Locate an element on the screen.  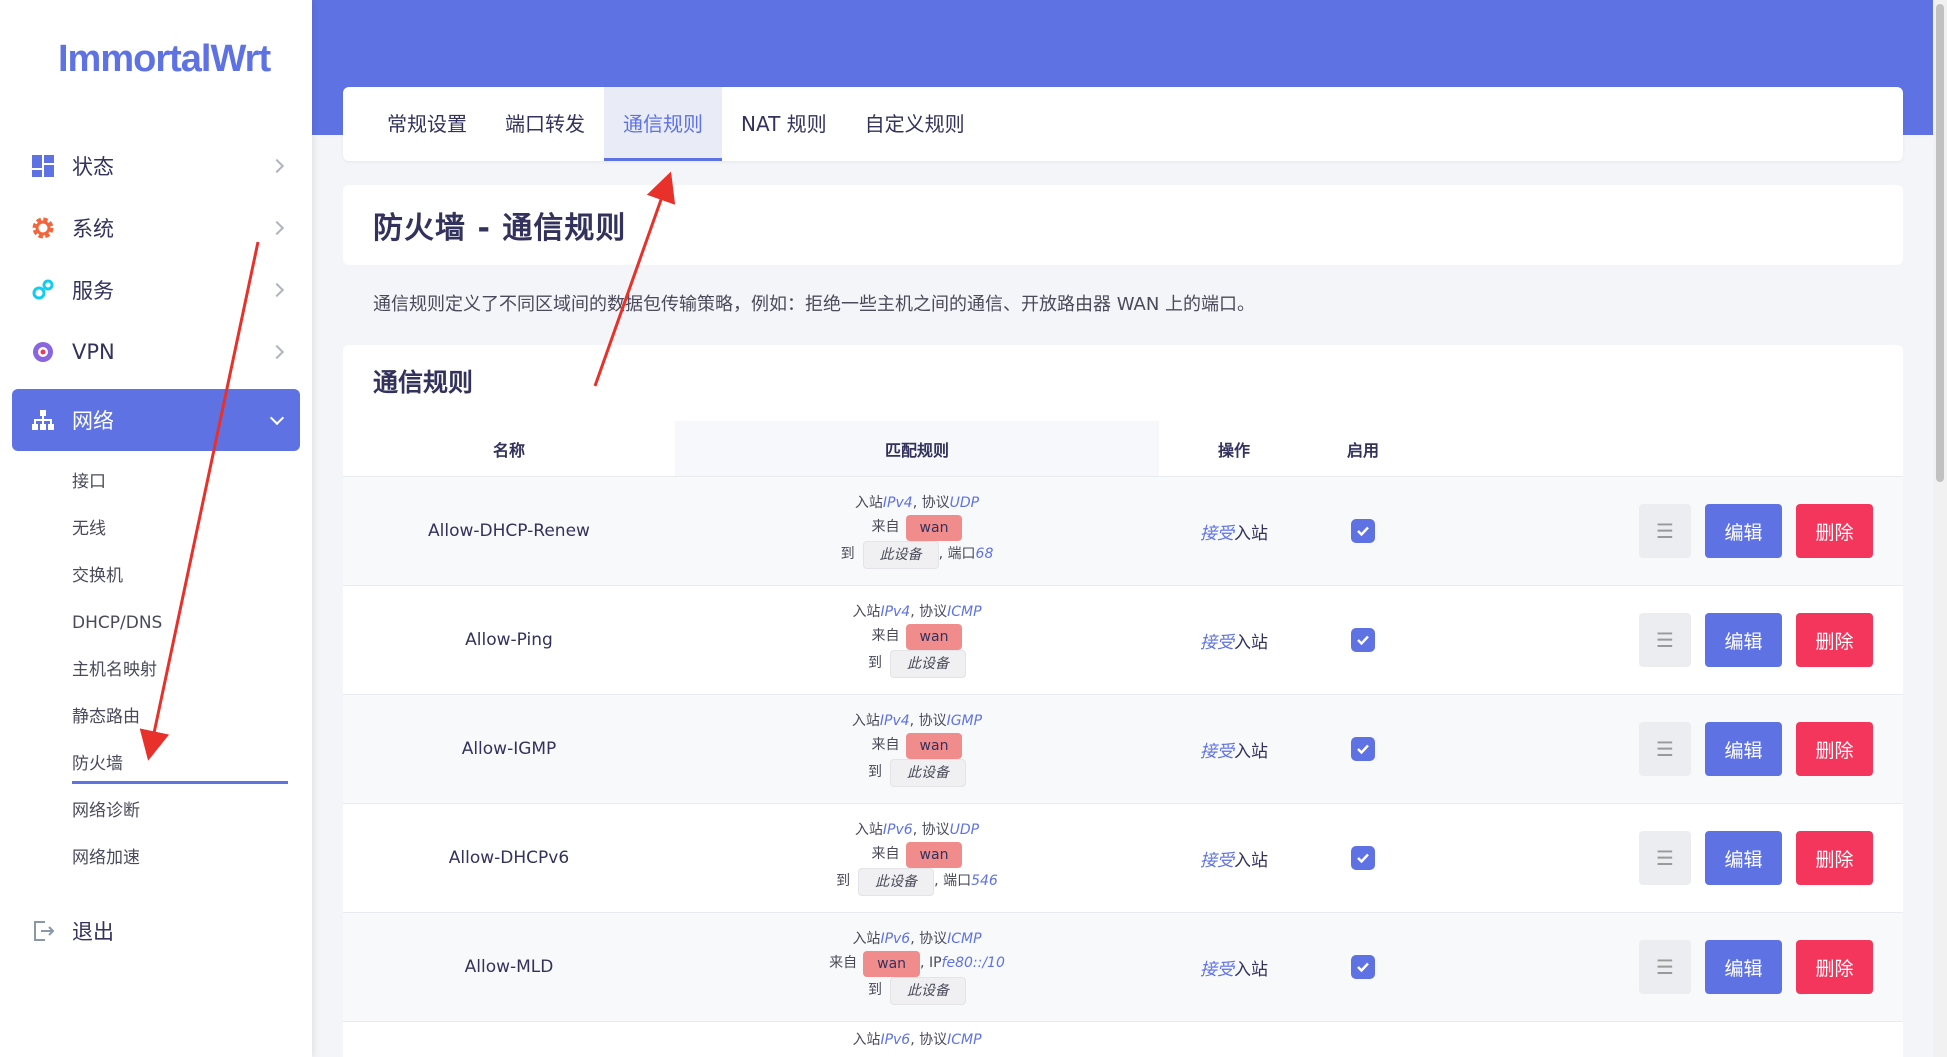
match-line-protocol: 入站 IPv6, 协议 ICMP is located at coordinates (916, 940).